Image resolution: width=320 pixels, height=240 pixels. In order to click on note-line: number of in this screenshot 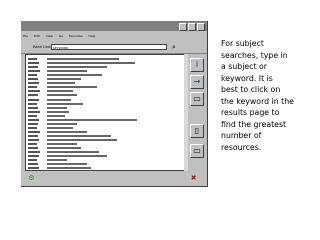, I will do `click(241, 135)`.